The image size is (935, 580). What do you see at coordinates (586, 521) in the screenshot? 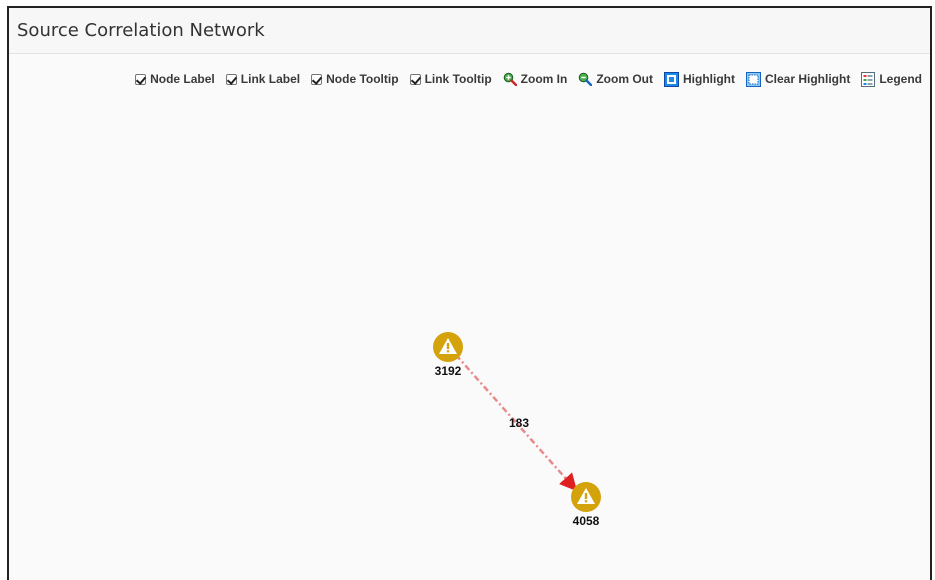
I see `node-label: 4058` at bounding box center [586, 521].